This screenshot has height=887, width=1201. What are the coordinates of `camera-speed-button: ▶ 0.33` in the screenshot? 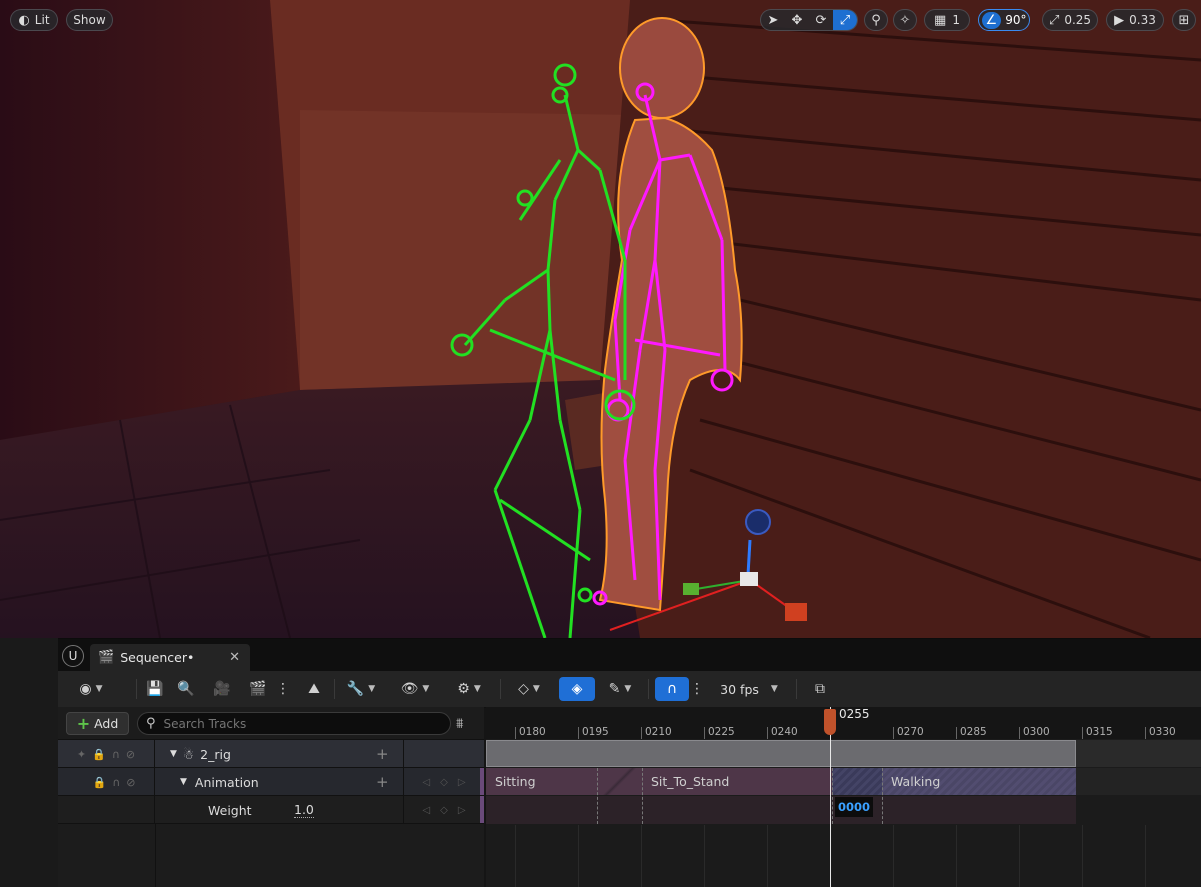 It's located at (1135, 20).